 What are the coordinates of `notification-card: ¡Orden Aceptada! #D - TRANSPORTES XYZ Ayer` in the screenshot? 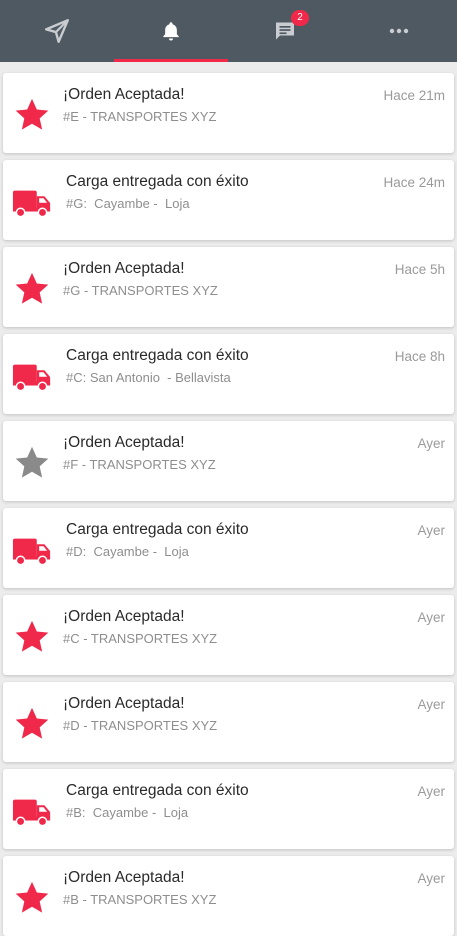 It's located at (228, 722).